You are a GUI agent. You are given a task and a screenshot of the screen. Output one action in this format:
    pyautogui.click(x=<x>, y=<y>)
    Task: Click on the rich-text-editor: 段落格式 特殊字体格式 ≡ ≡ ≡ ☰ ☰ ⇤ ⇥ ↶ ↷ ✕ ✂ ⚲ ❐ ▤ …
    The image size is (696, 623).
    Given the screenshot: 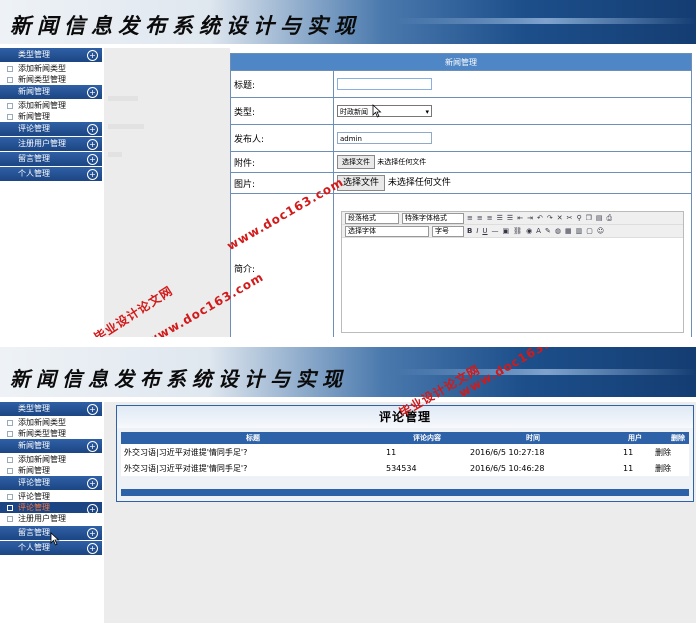 What is the action you would take?
    pyautogui.click(x=512, y=272)
    